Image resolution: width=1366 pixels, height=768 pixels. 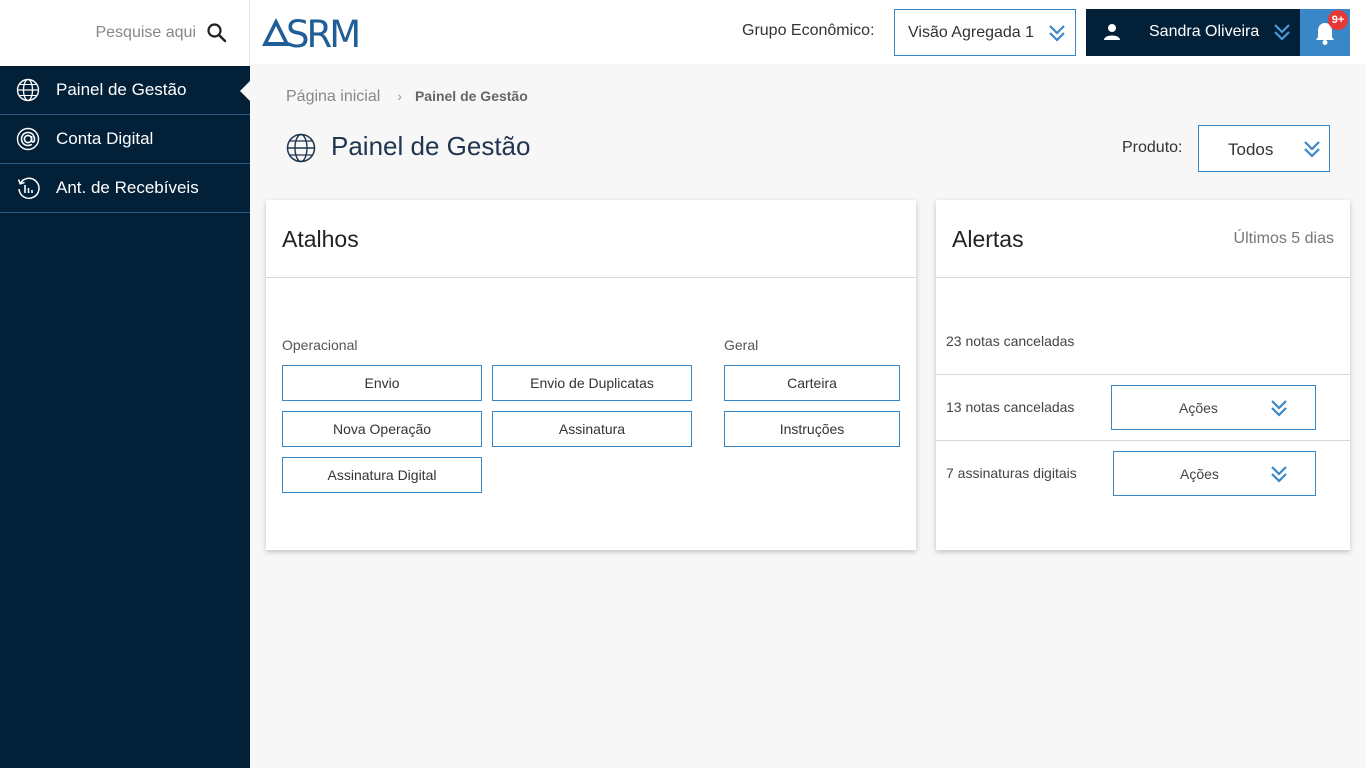 What do you see at coordinates (1204, 31) in the screenshot?
I see `user-name: Sandra Oliveira` at bounding box center [1204, 31].